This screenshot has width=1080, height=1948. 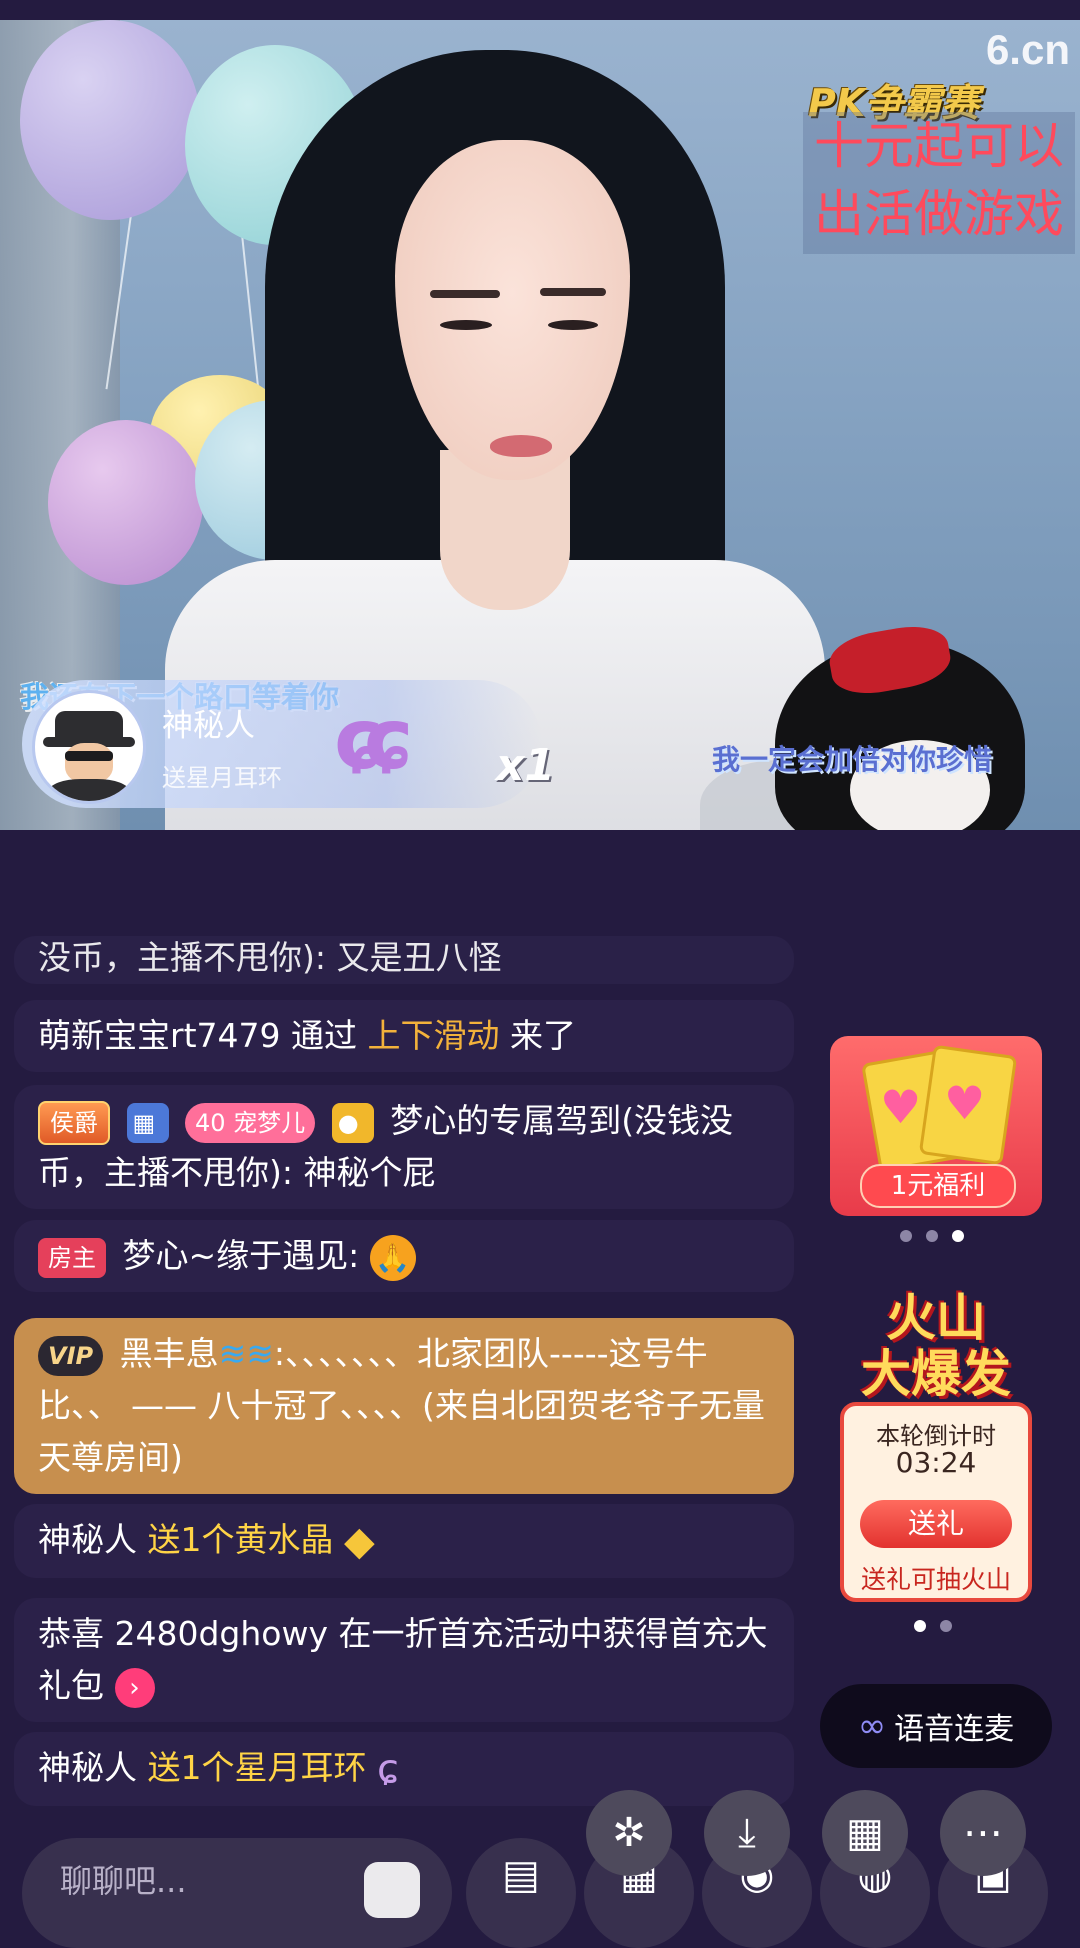 I want to click on download-icon: ⤓, so click(x=747, y=1833).